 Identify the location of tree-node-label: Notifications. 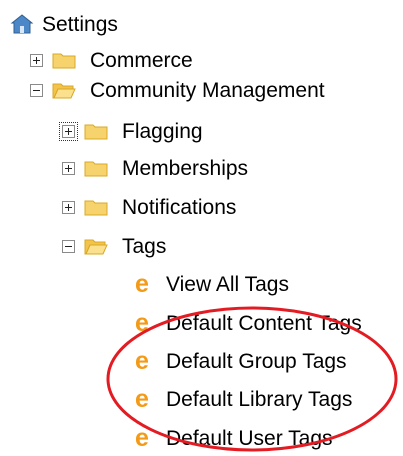
(179, 207).